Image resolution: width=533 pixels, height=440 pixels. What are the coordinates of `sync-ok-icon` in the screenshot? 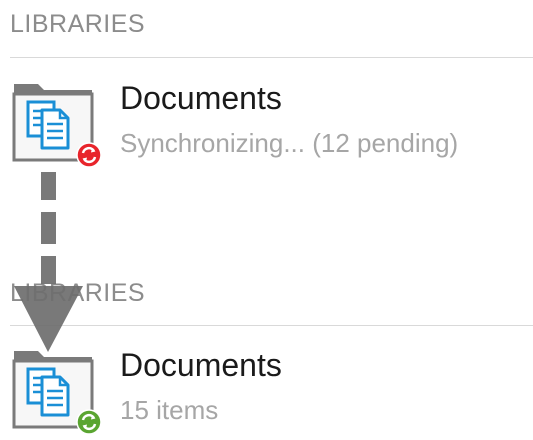 It's located at (89, 422).